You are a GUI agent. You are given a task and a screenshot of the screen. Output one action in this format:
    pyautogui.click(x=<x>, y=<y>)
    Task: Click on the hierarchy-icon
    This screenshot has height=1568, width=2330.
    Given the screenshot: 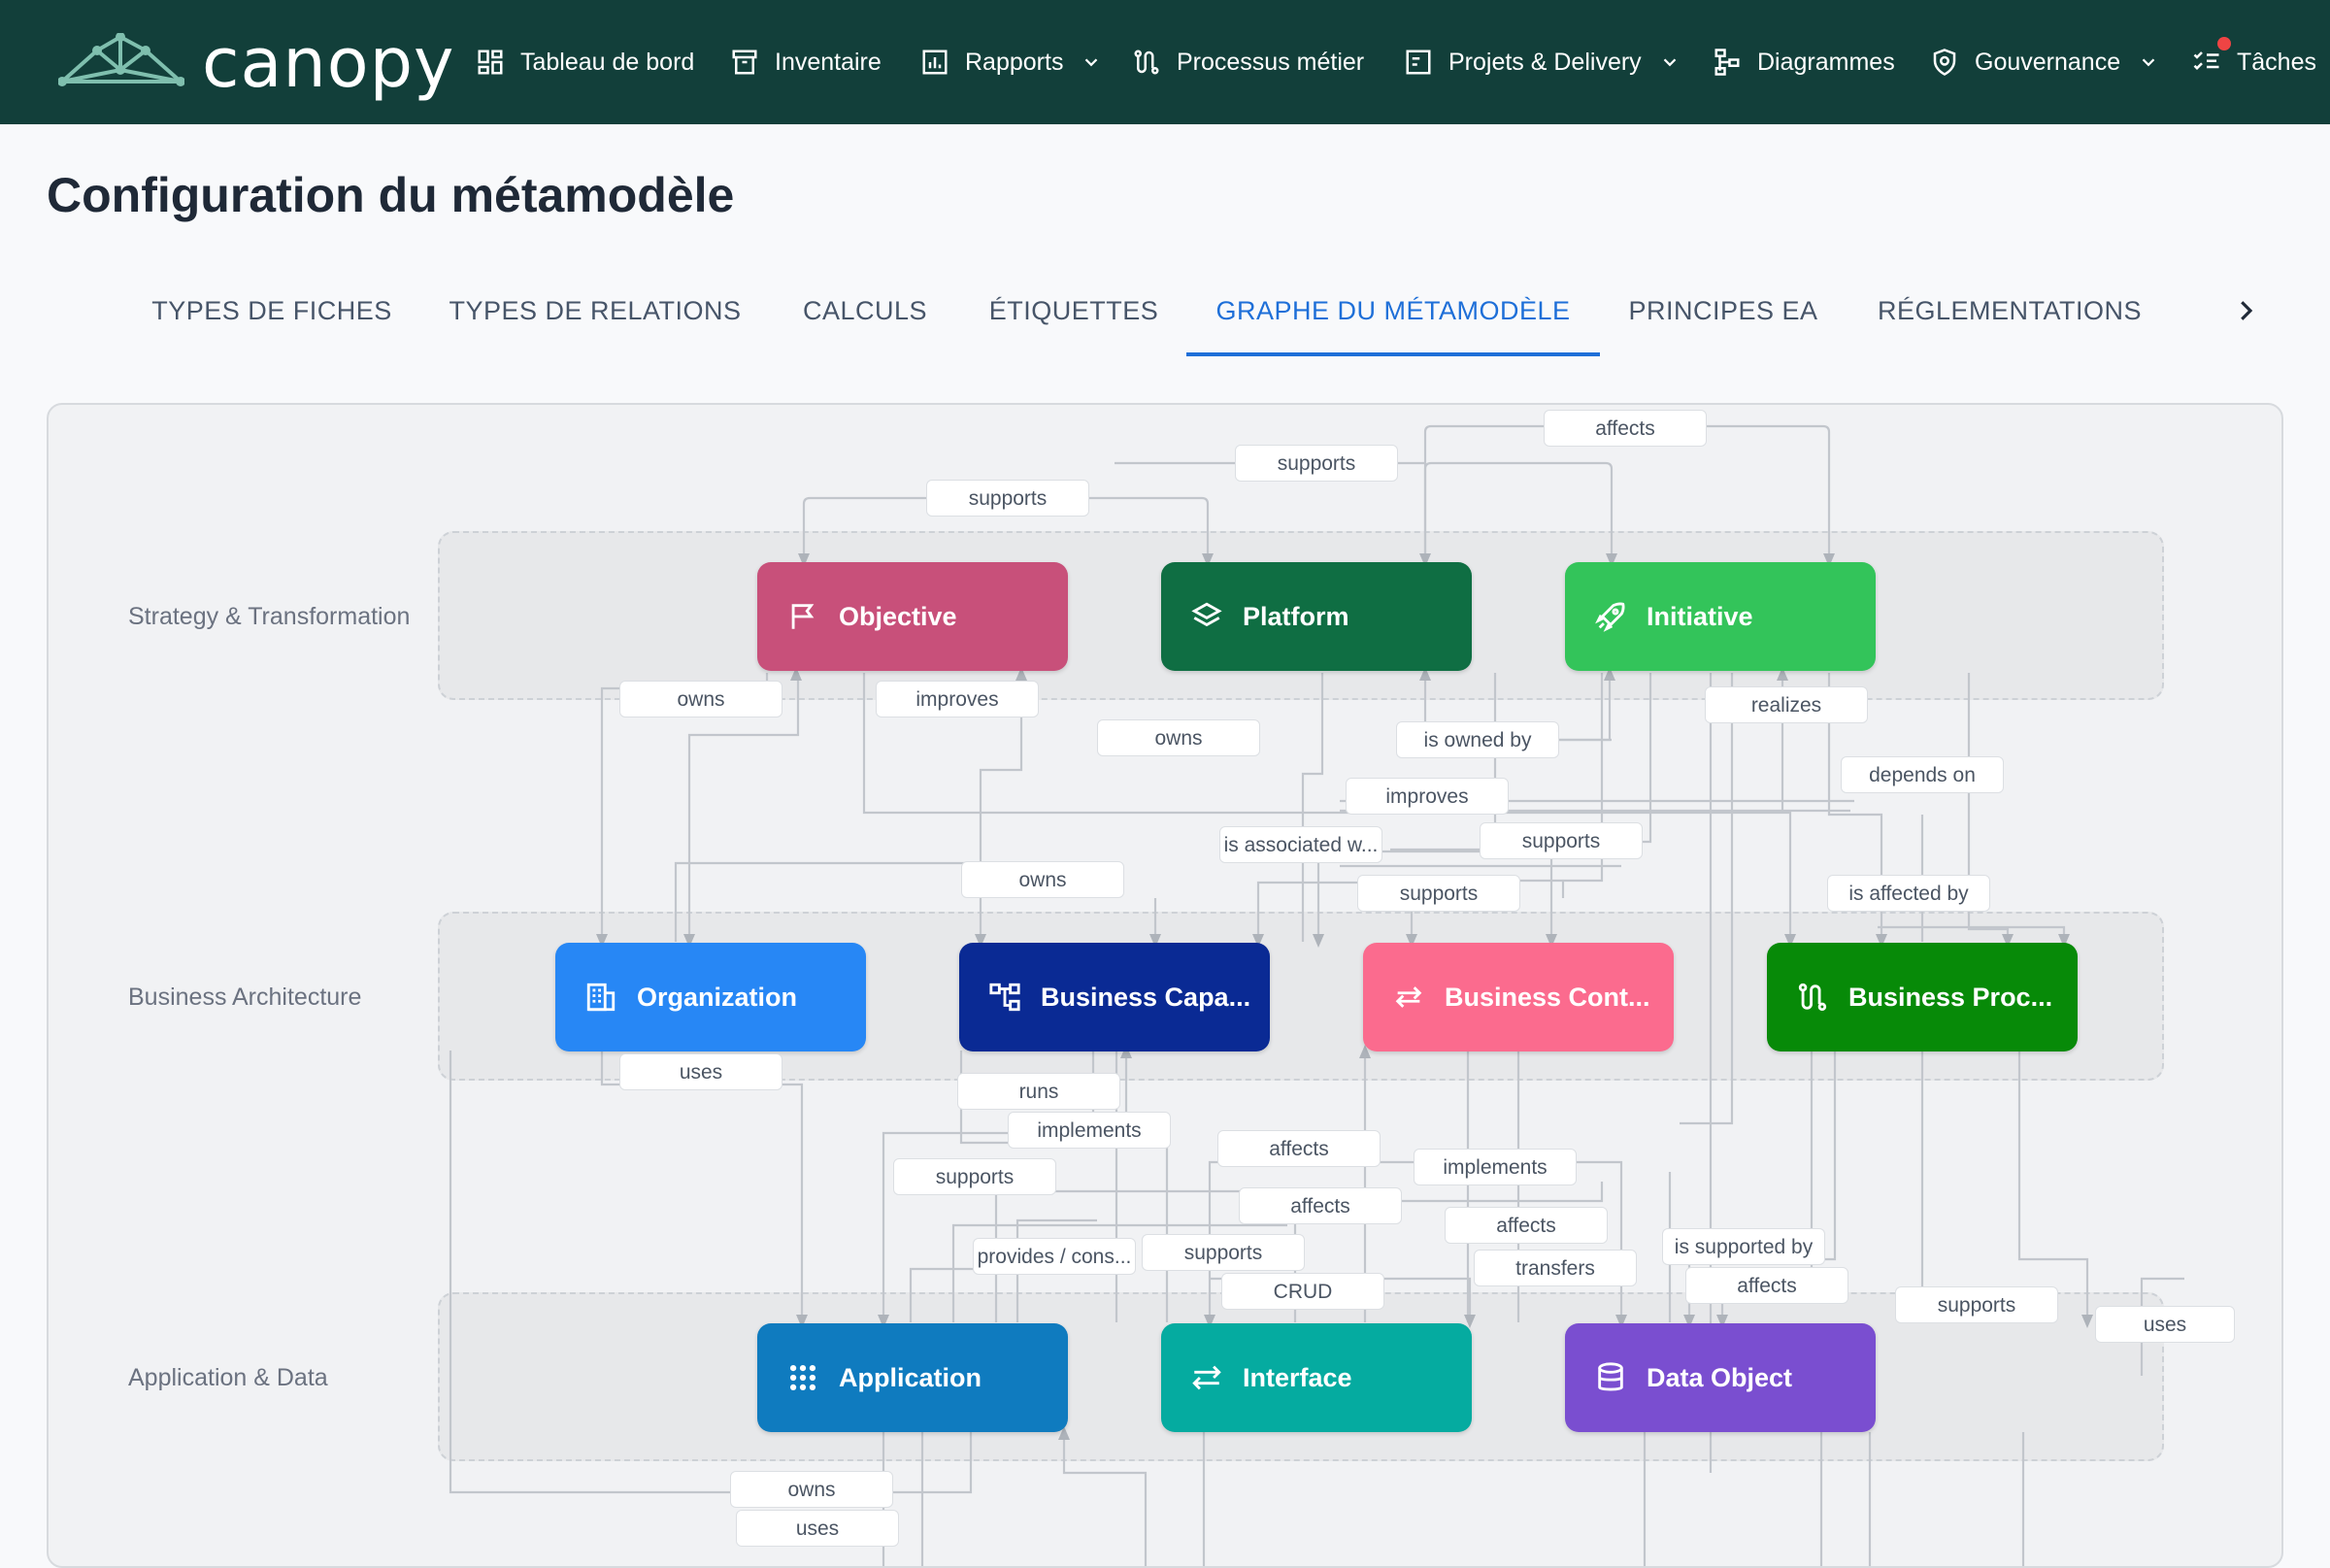 What is the action you would take?
    pyautogui.click(x=1004, y=998)
    